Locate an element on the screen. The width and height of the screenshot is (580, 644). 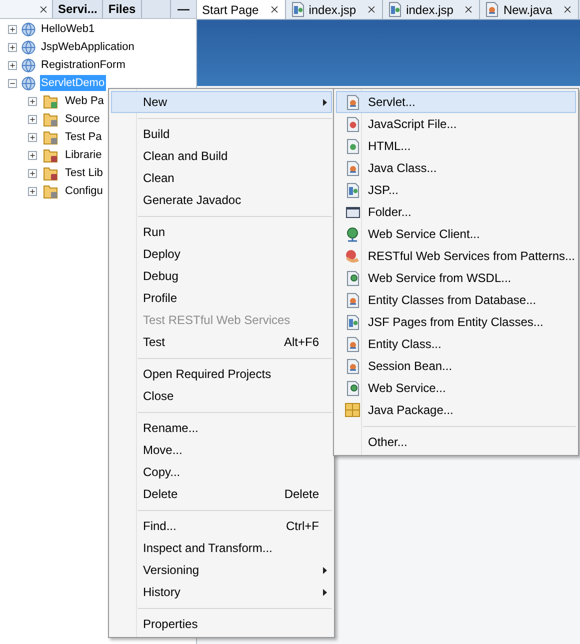
menu-item: Delete Delete is located at coordinates (221, 494).